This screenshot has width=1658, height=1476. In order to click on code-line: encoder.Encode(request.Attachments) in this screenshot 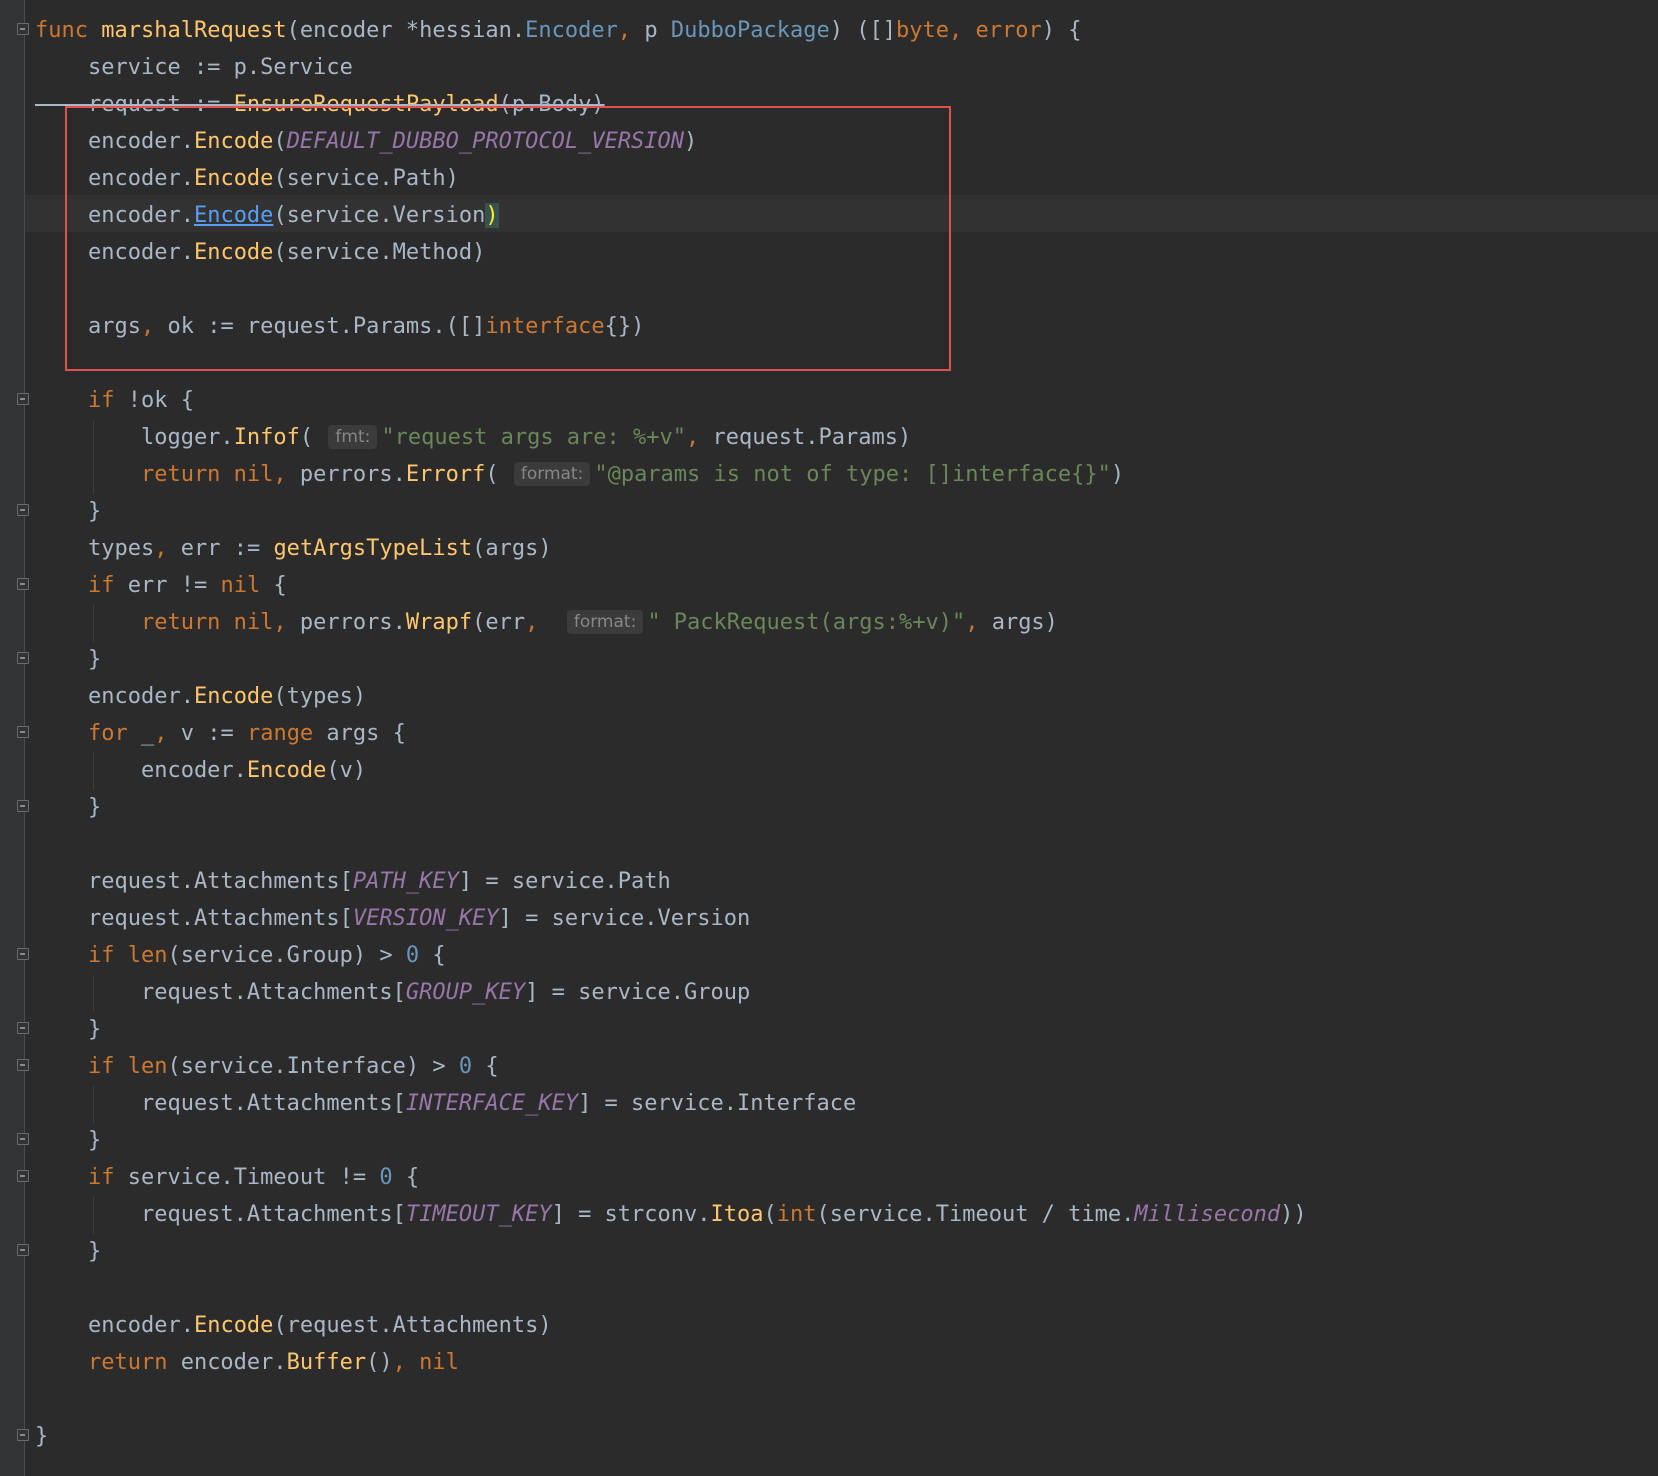, I will do `click(293, 1325)`.